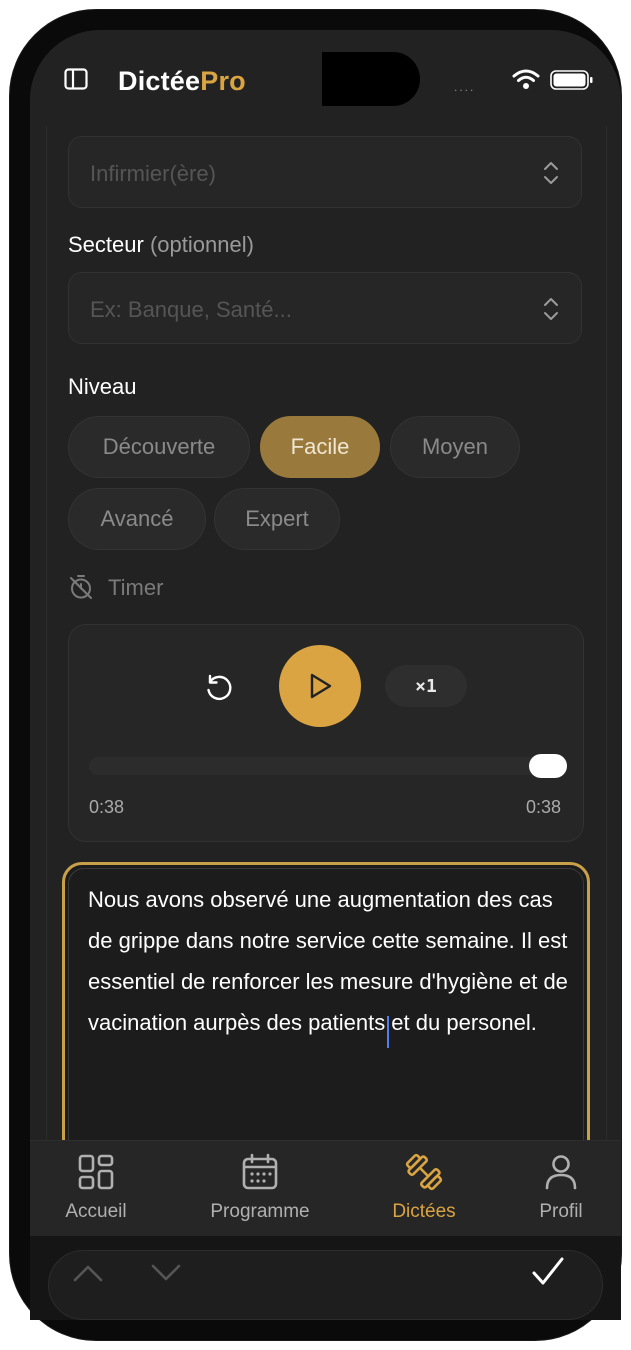  Describe the element at coordinates (548, 1272) in the screenshot. I see `checkmark-icon` at that location.